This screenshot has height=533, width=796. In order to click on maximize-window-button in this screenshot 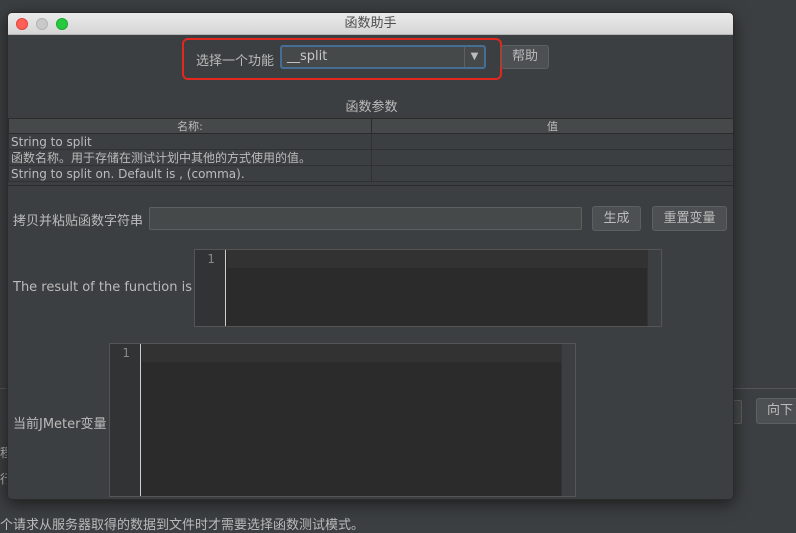, I will do `click(62, 24)`.